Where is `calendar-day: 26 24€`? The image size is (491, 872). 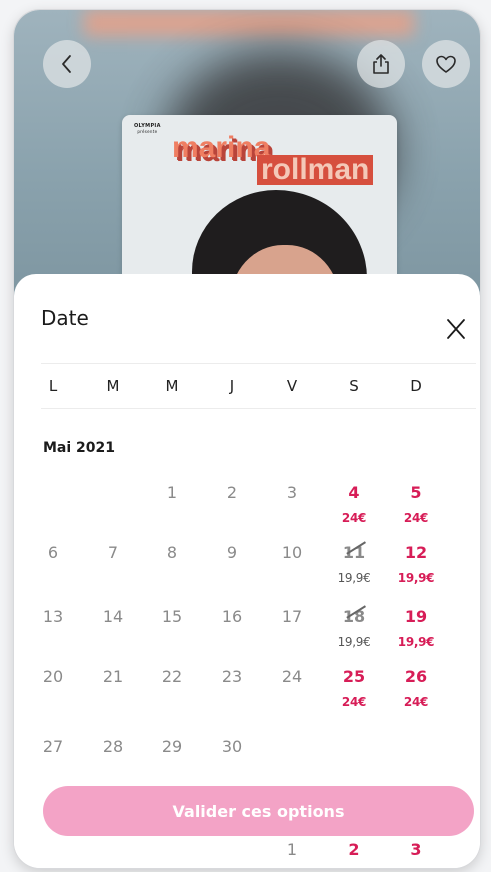
calendar-day: 26 24€ is located at coordinates (416, 688).